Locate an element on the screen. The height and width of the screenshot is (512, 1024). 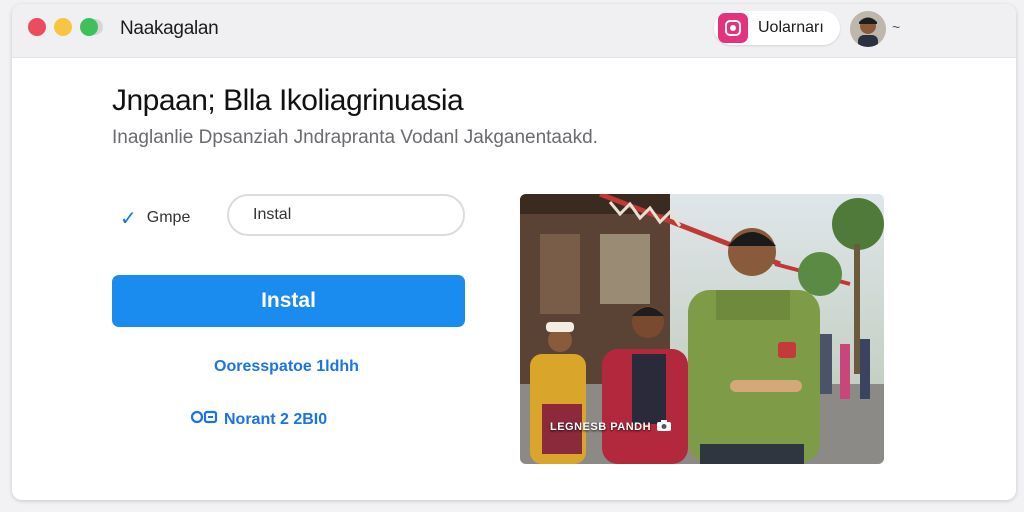
checkmark-icon: ✓ is located at coordinates (128, 218).